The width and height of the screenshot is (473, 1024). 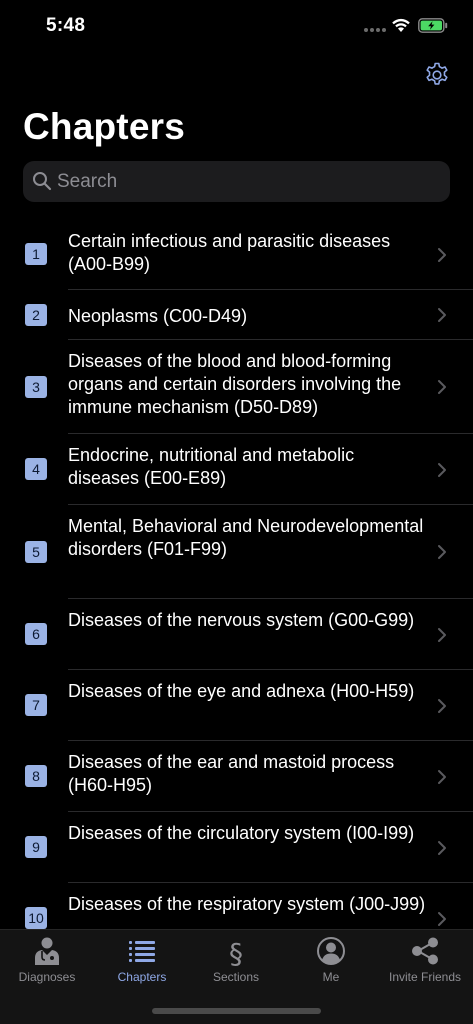 I want to click on tab-chapters: Chapters, so click(x=142, y=960).